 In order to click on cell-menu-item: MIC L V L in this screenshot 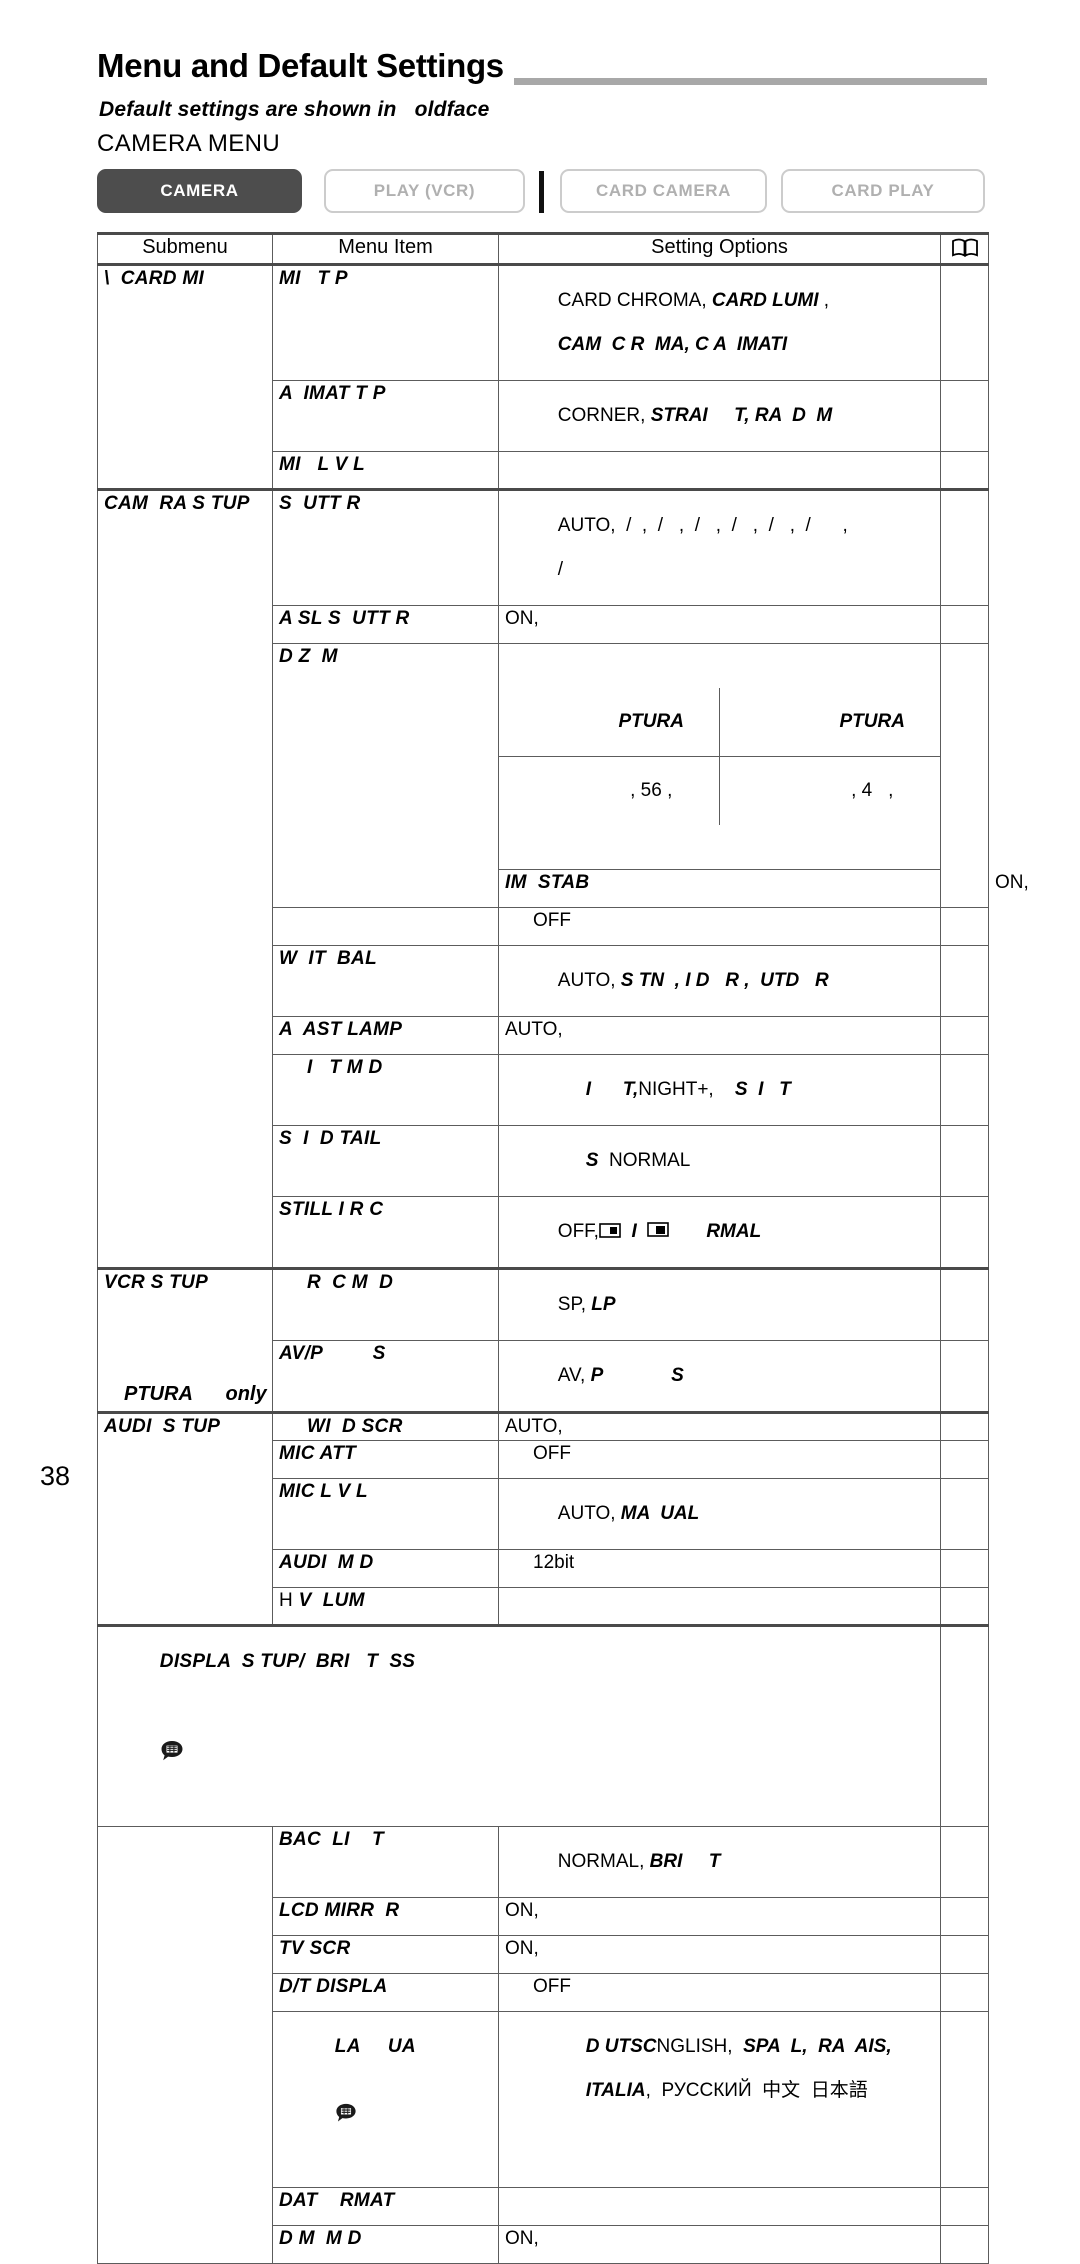, I will do `click(385, 1514)`.